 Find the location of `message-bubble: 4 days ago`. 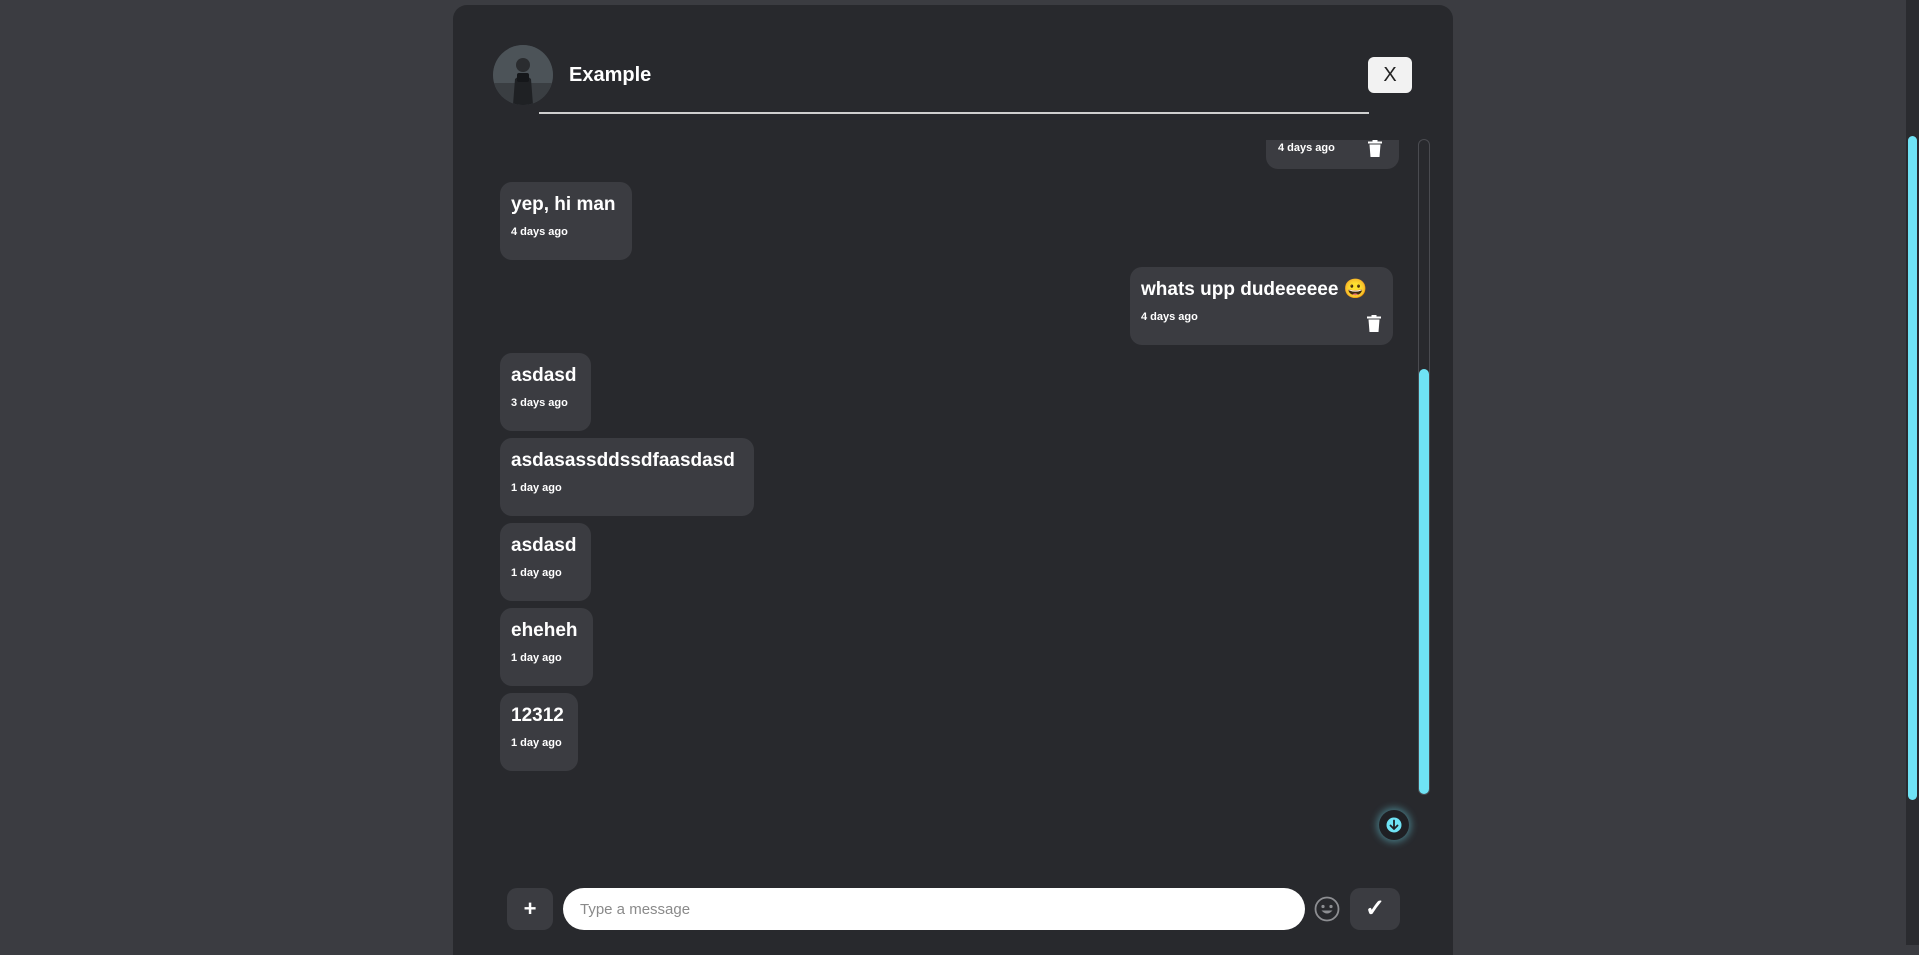

message-bubble: 4 days ago is located at coordinates (1332, 154).